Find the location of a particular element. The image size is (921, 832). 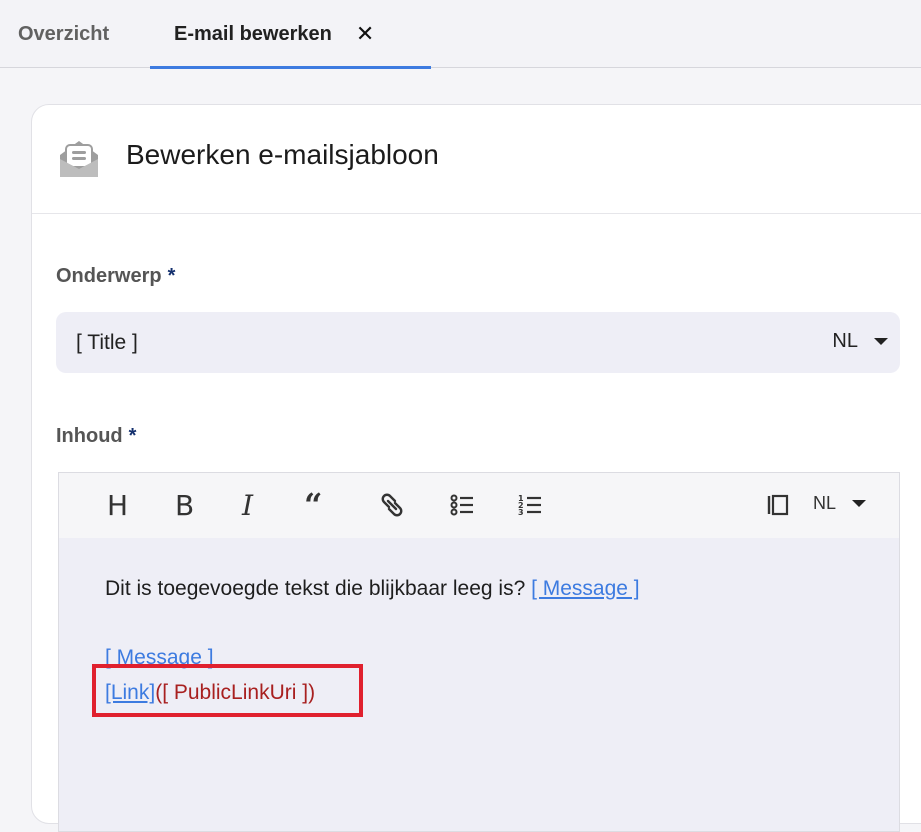

bullet-list-button is located at coordinates (462, 505).